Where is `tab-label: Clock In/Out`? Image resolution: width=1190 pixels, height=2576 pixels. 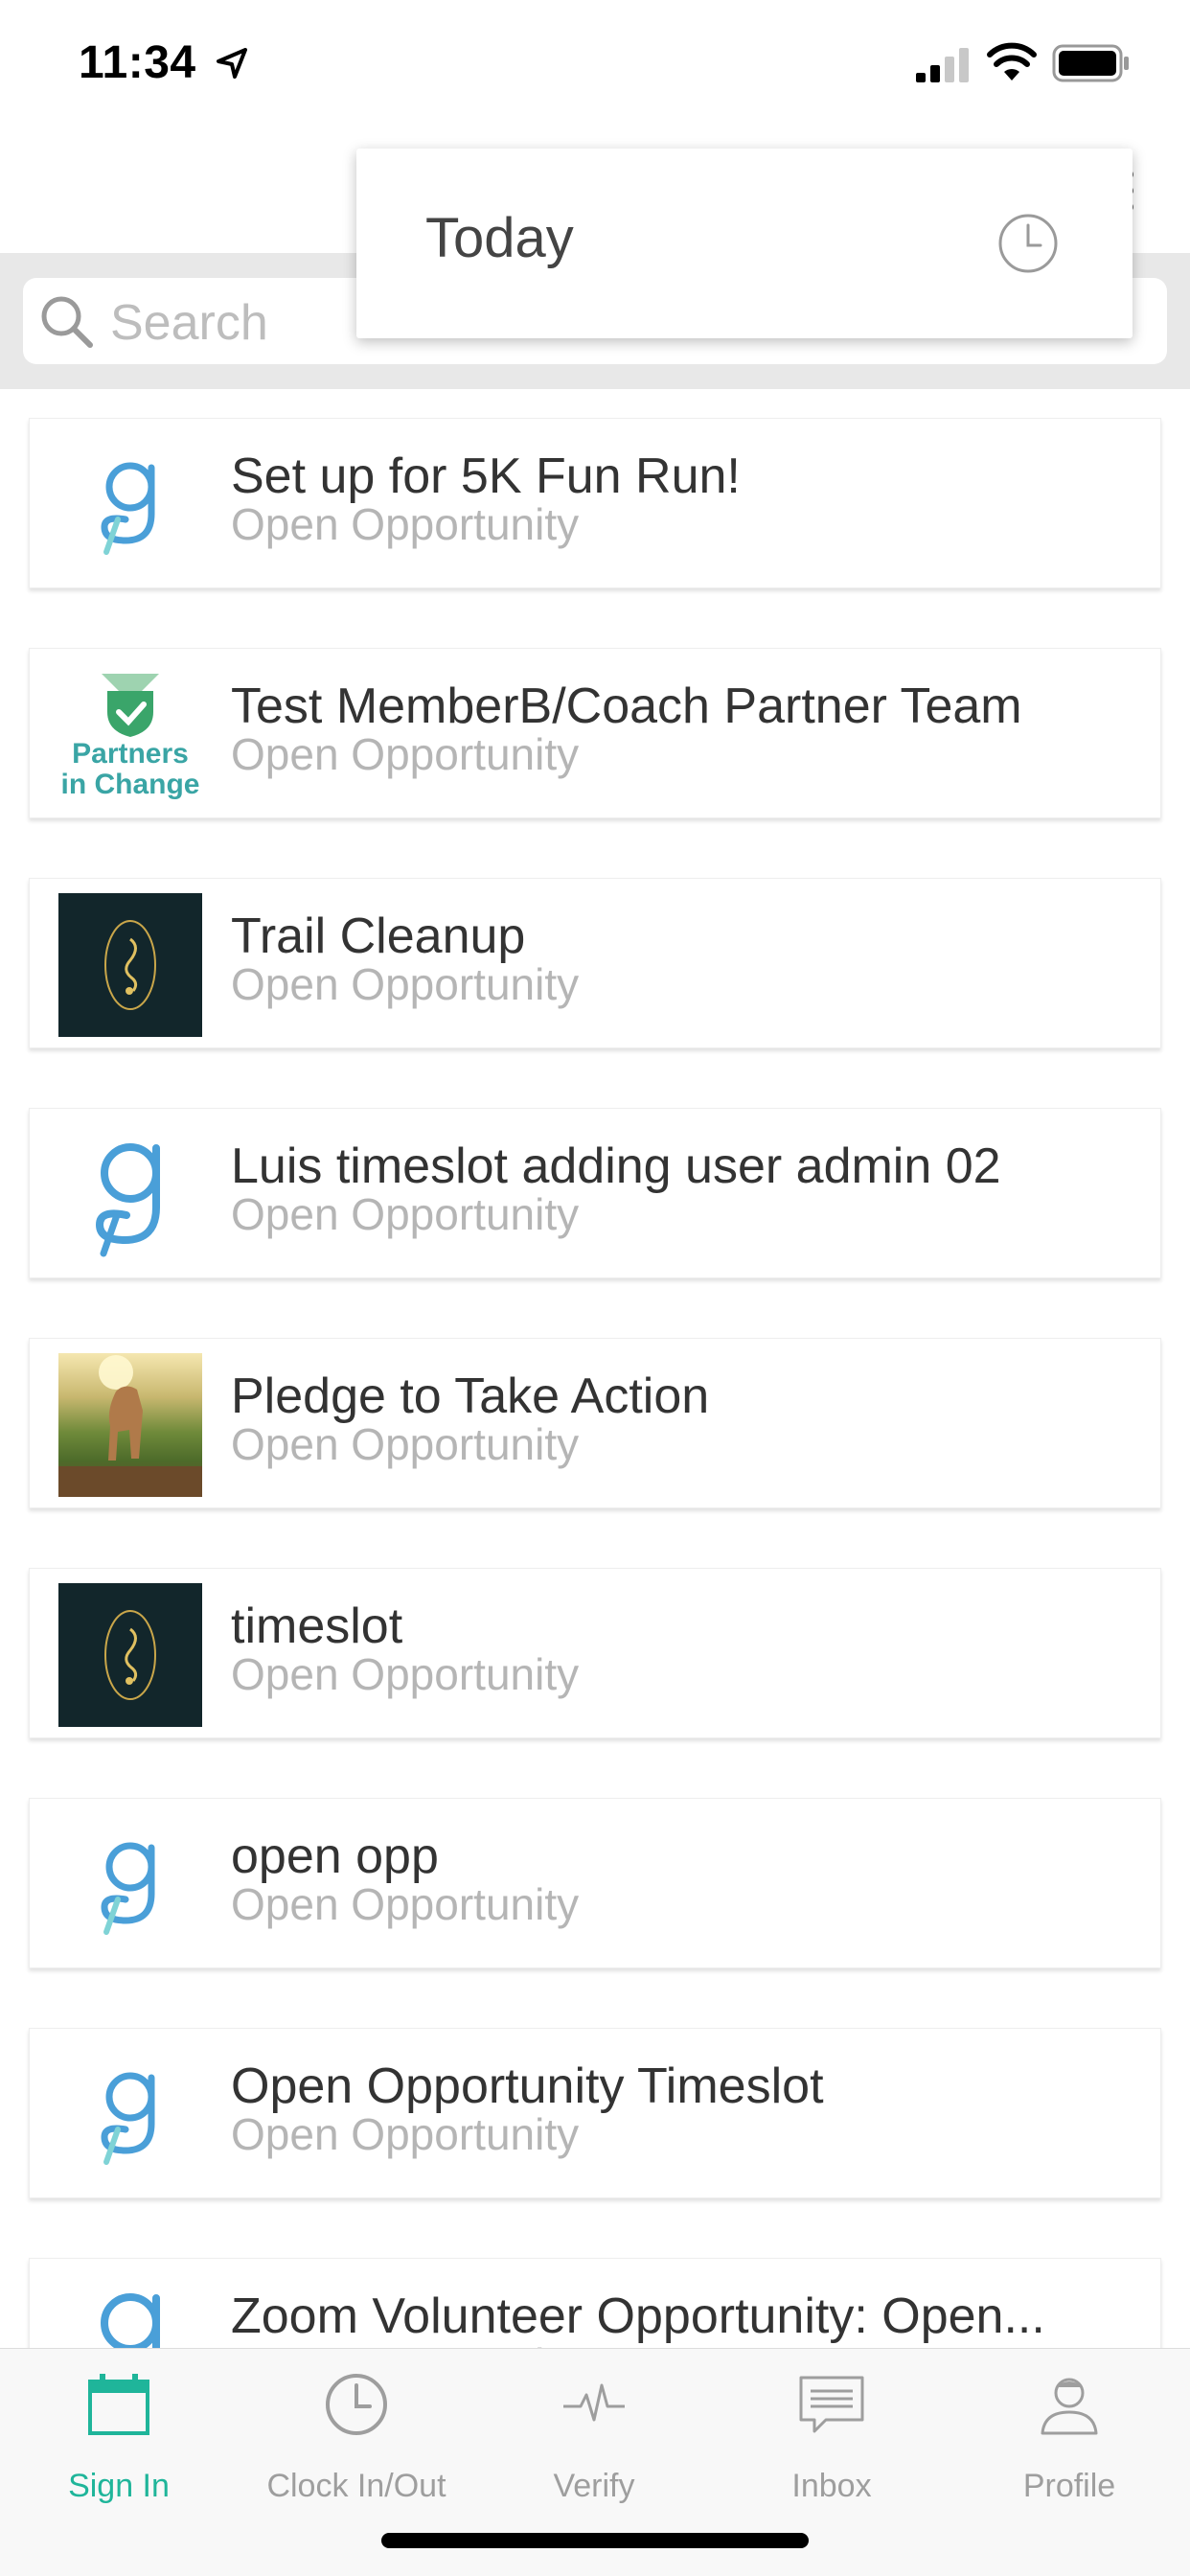 tab-label: Clock In/Out is located at coordinates (356, 2486).